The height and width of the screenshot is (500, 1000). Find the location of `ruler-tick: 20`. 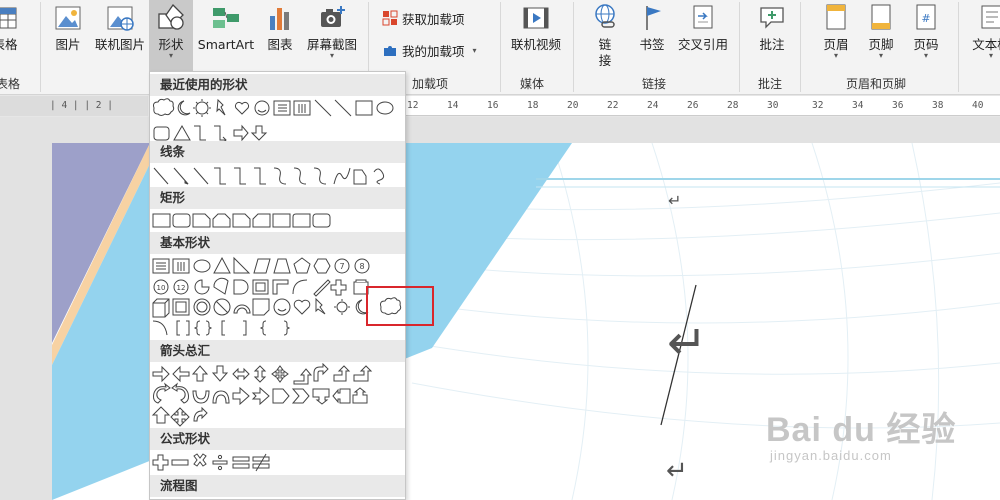

ruler-tick: 20 is located at coordinates (573, 105).